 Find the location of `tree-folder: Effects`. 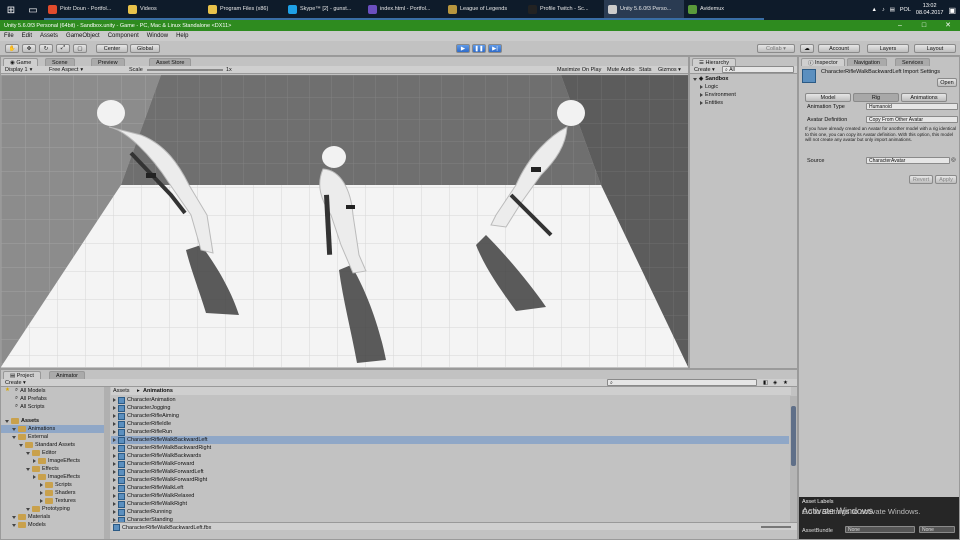

tree-folder: Effects is located at coordinates (52, 469).